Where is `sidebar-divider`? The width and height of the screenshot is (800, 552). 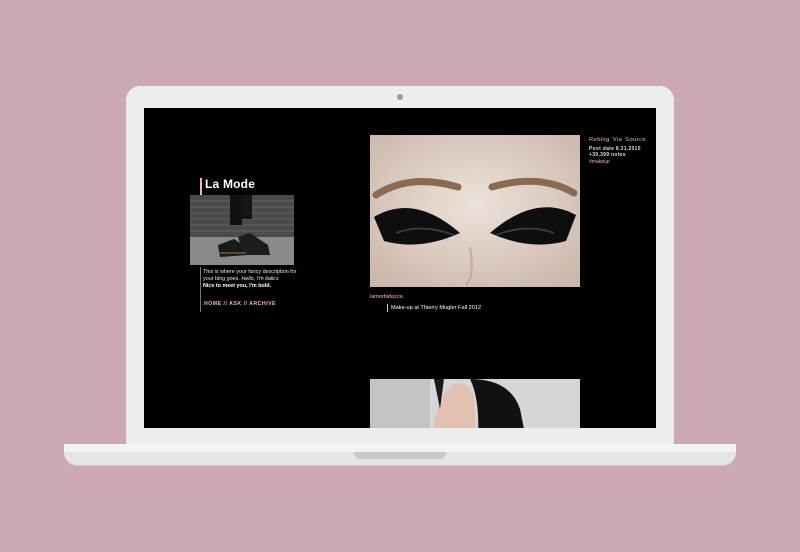 sidebar-divider is located at coordinates (200, 289).